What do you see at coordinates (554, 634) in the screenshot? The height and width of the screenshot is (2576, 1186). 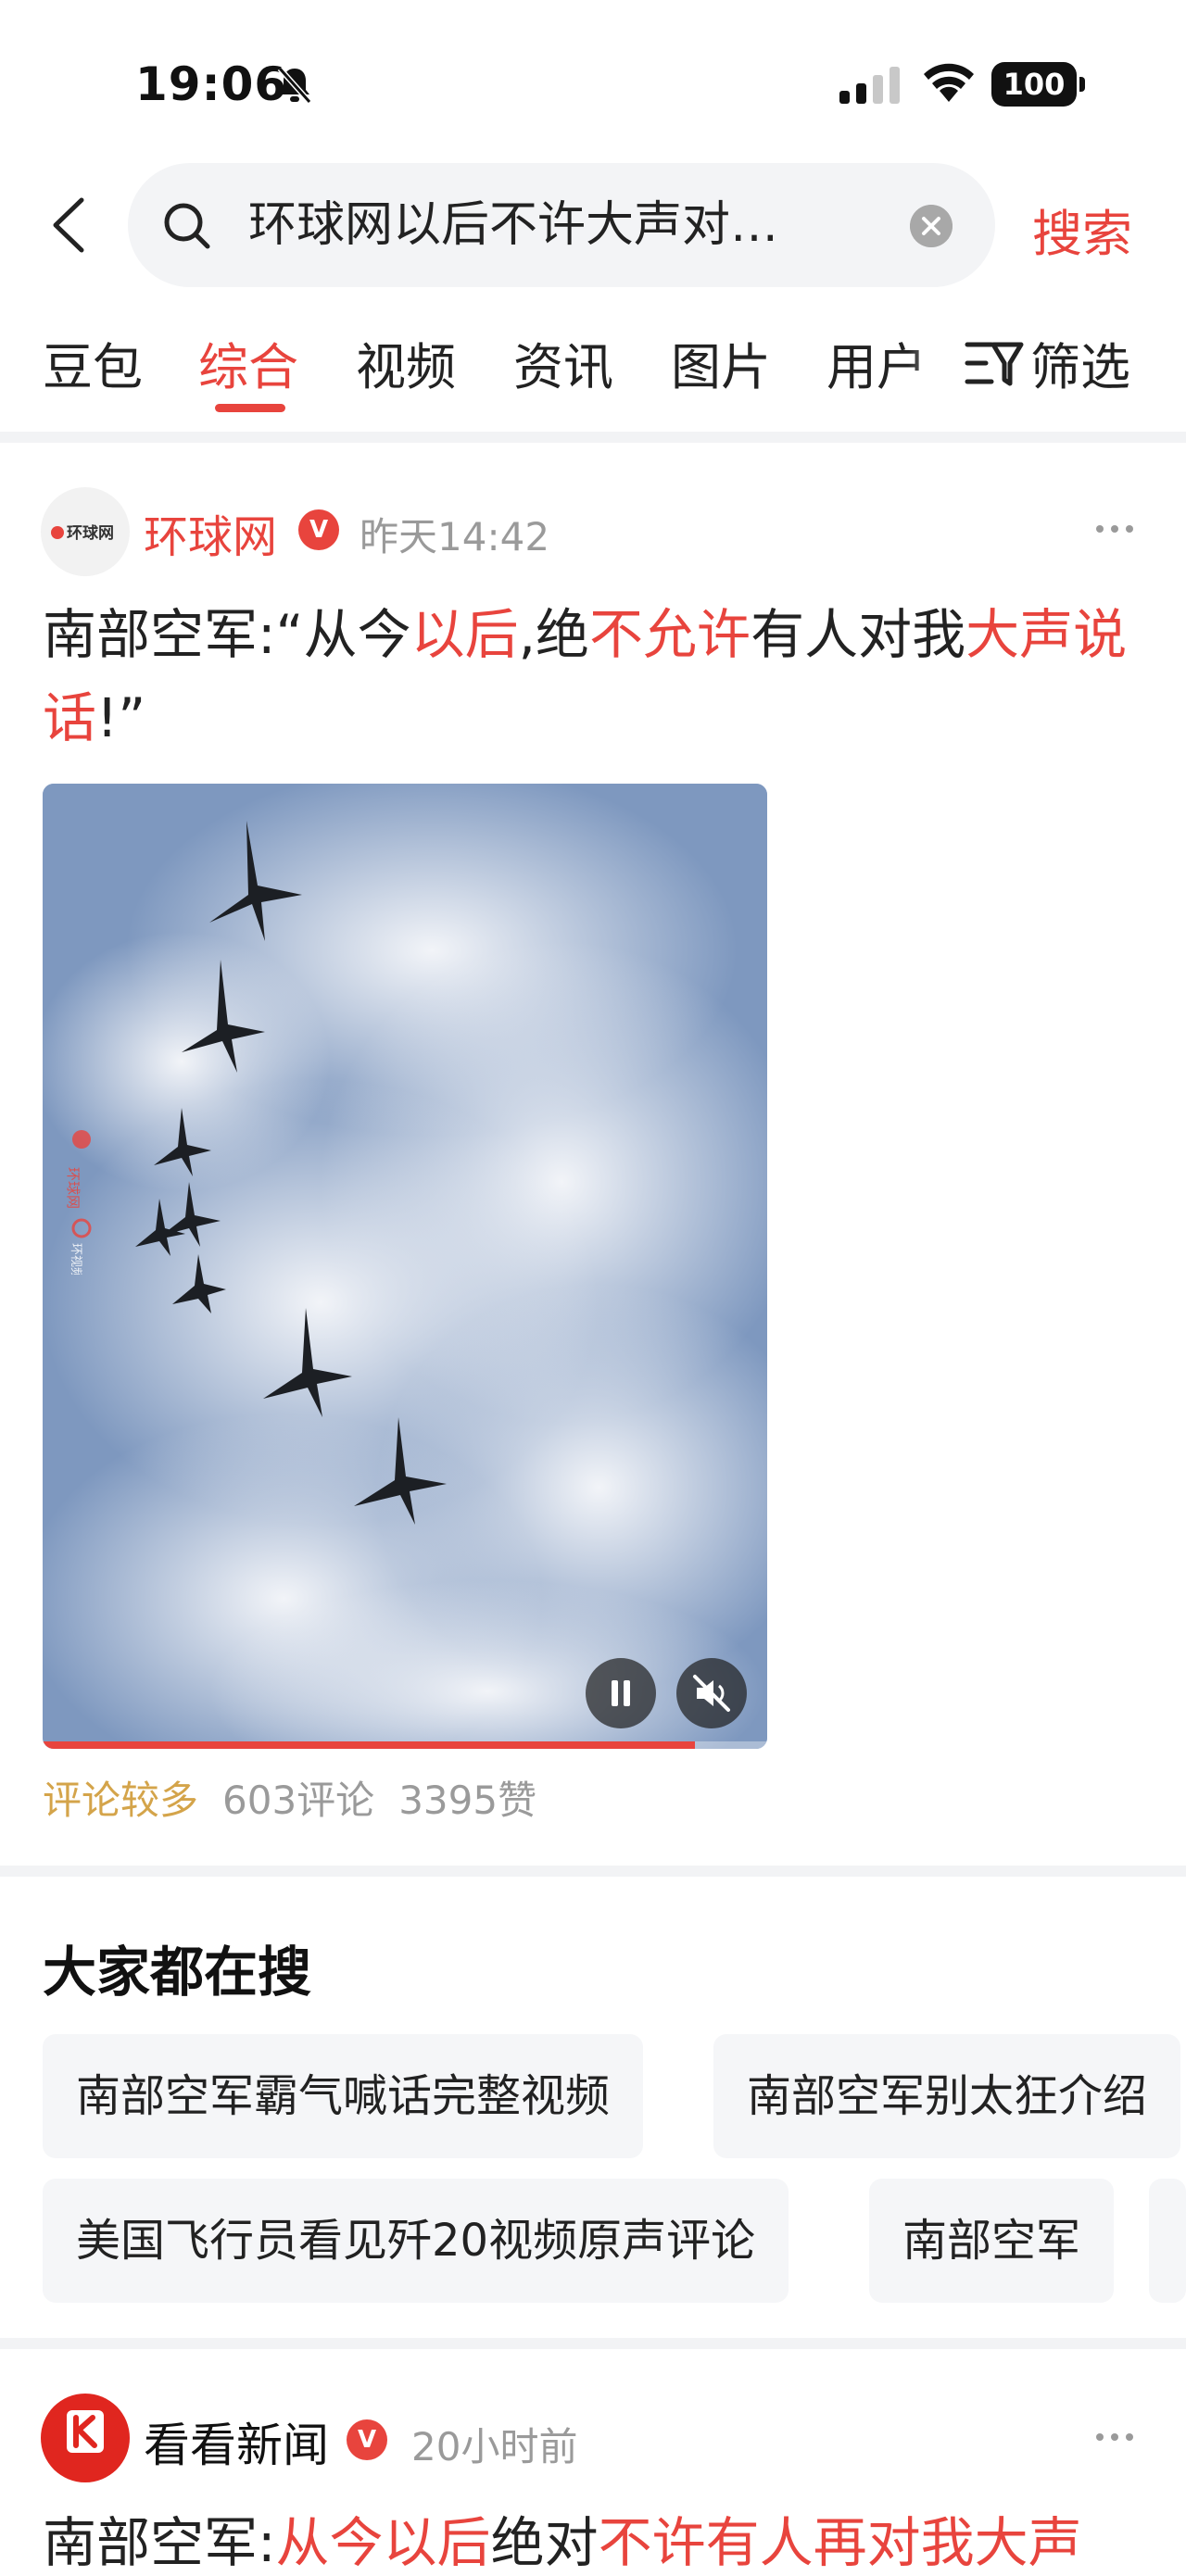 I see `headline-text: ,绝` at bounding box center [554, 634].